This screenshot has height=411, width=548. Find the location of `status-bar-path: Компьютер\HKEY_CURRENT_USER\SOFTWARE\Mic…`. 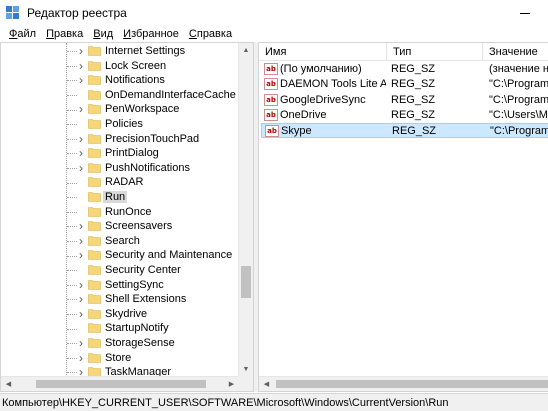

status-bar-path: Компьютер\HKEY_CURRENT_USER\SOFTWARE\Mic… is located at coordinates (274, 402).